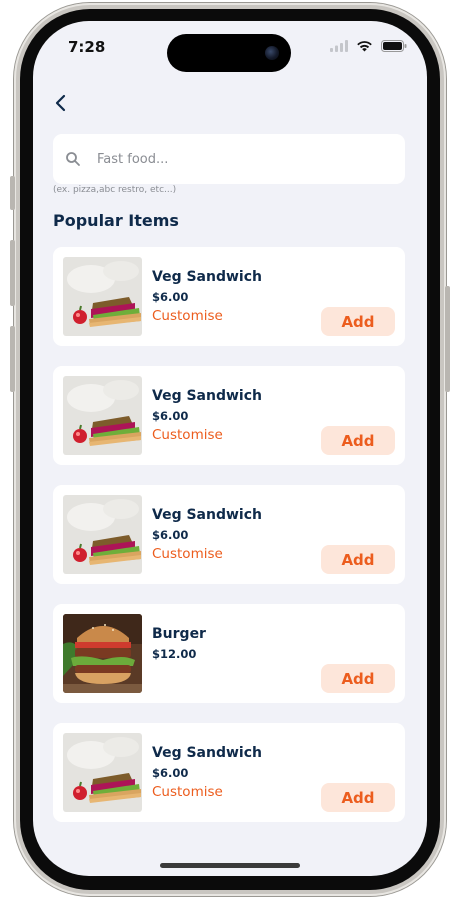 The width and height of the screenshot is (460, 900). Describe the element at coordinates (102, 653) in the screenshot. I see `burger-image` at that location.